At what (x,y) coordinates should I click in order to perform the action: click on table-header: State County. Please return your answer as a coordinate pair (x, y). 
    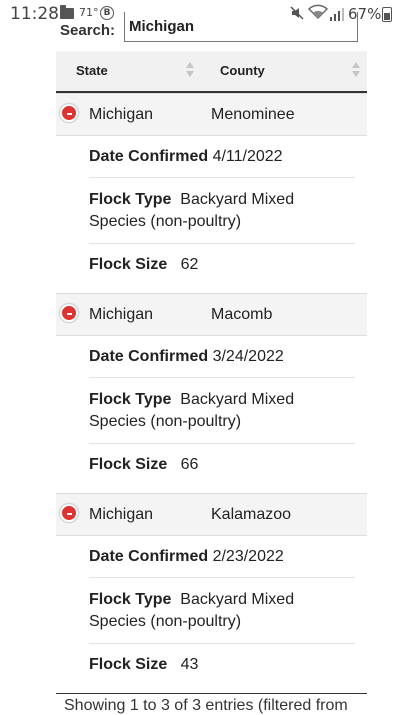
    Looking at the image, I should click on (211, 72).